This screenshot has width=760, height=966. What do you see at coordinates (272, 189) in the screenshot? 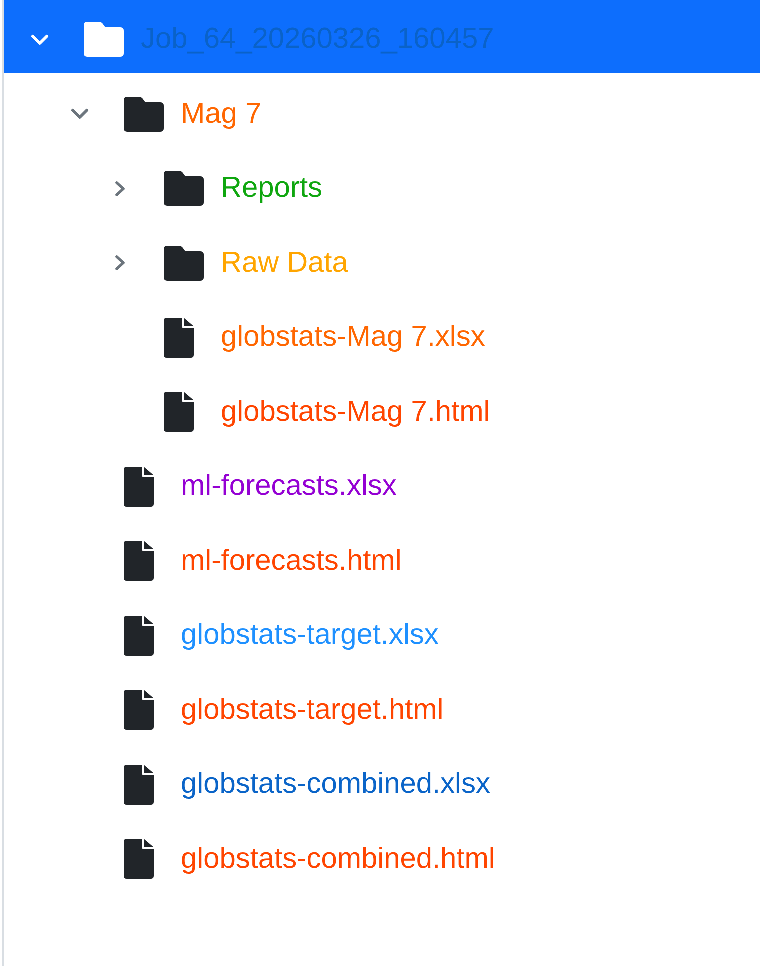
I see `item-name: Reports` at bounding box center [272, 189].